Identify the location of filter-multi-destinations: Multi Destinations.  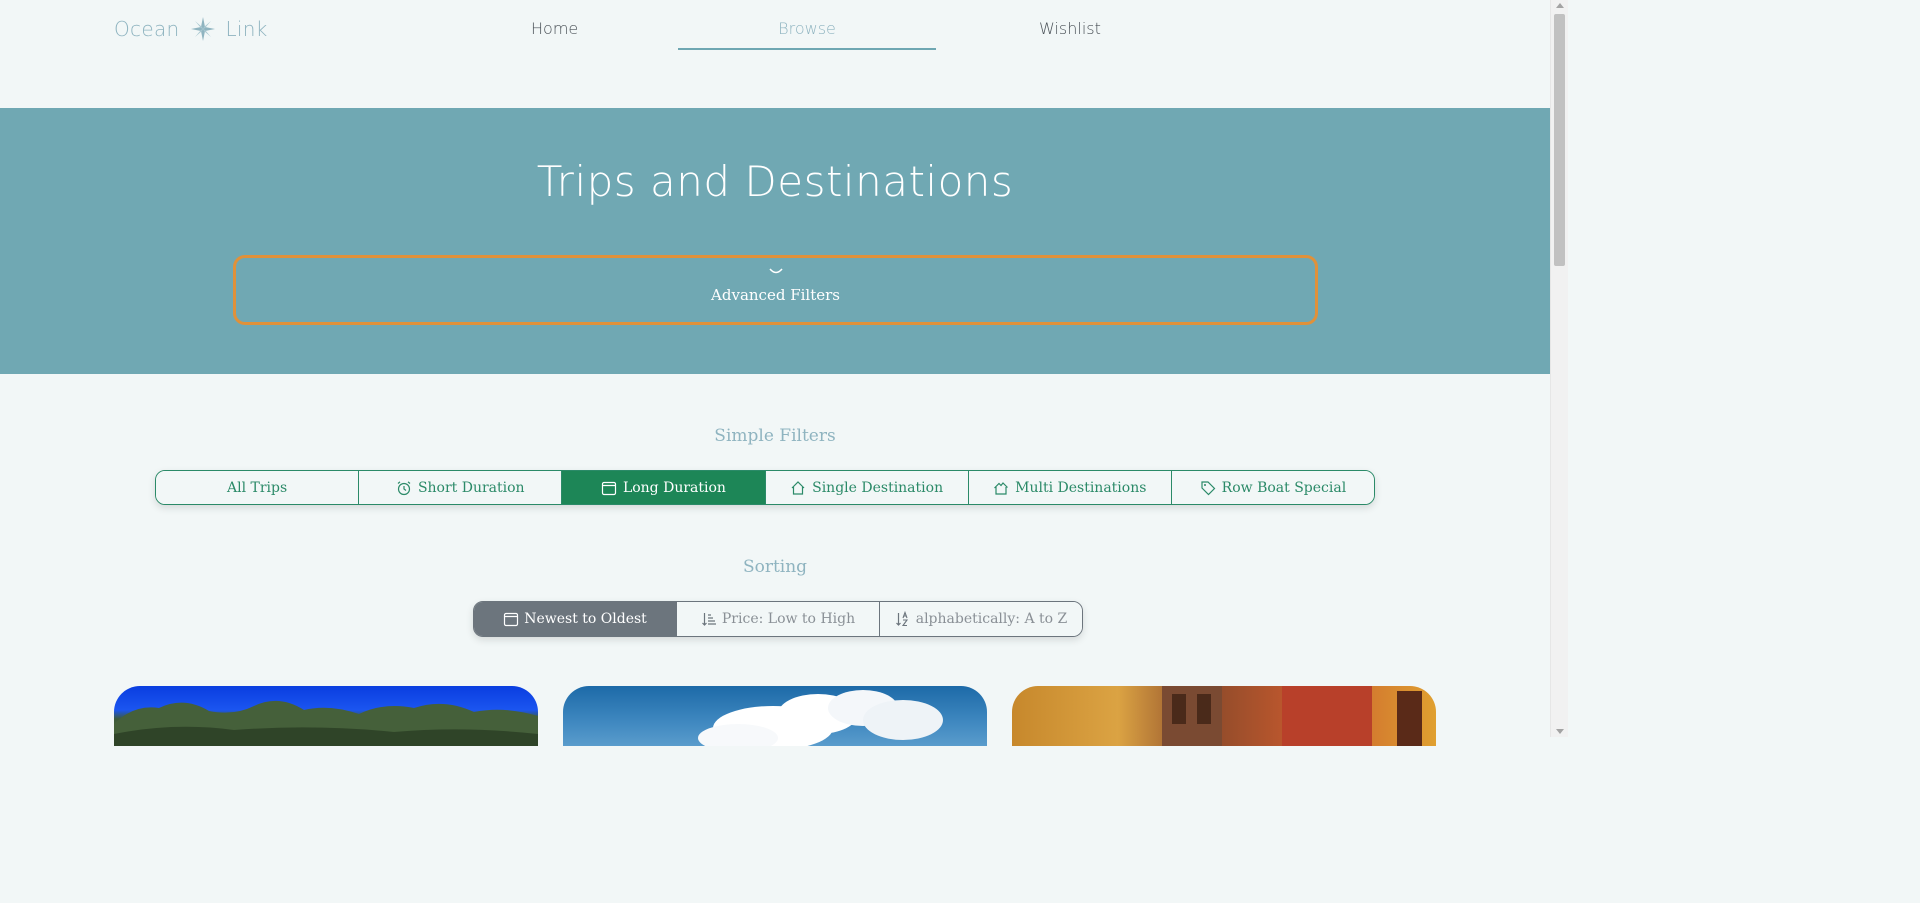
(1070, 487).